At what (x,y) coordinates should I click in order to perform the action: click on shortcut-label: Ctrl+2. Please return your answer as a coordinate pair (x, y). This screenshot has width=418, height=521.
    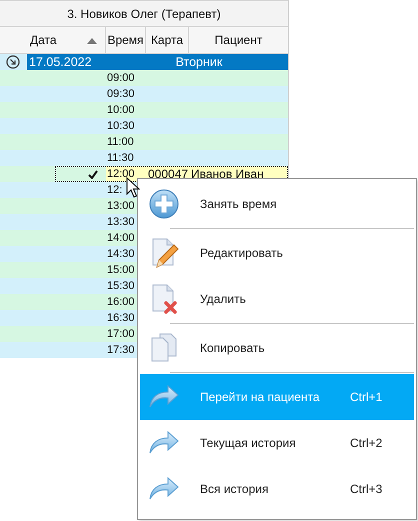
    Looking at the image, I should click on (366, 443).